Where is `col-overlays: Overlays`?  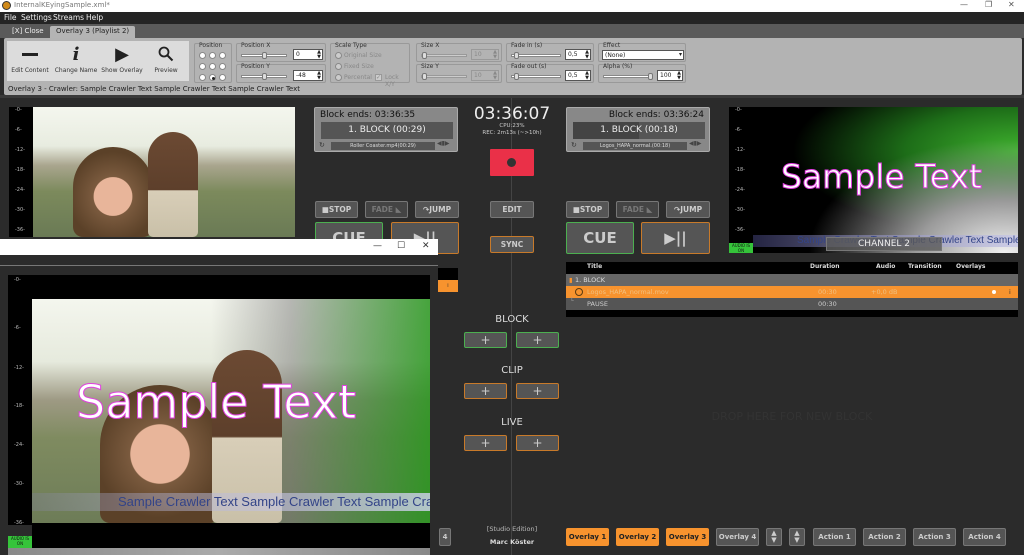 col-overlays: Overlays is located at coordinates (970, 267).